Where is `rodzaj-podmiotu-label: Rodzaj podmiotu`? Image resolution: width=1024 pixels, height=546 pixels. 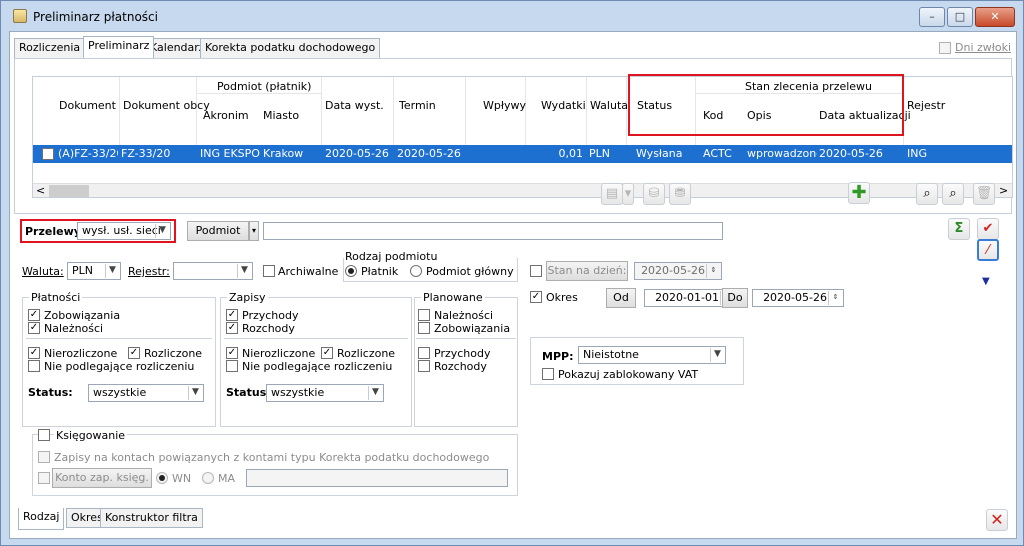 rodzaj-podmiotu-label: Rodzaj podmiotu is located at coordinates (391, 256).